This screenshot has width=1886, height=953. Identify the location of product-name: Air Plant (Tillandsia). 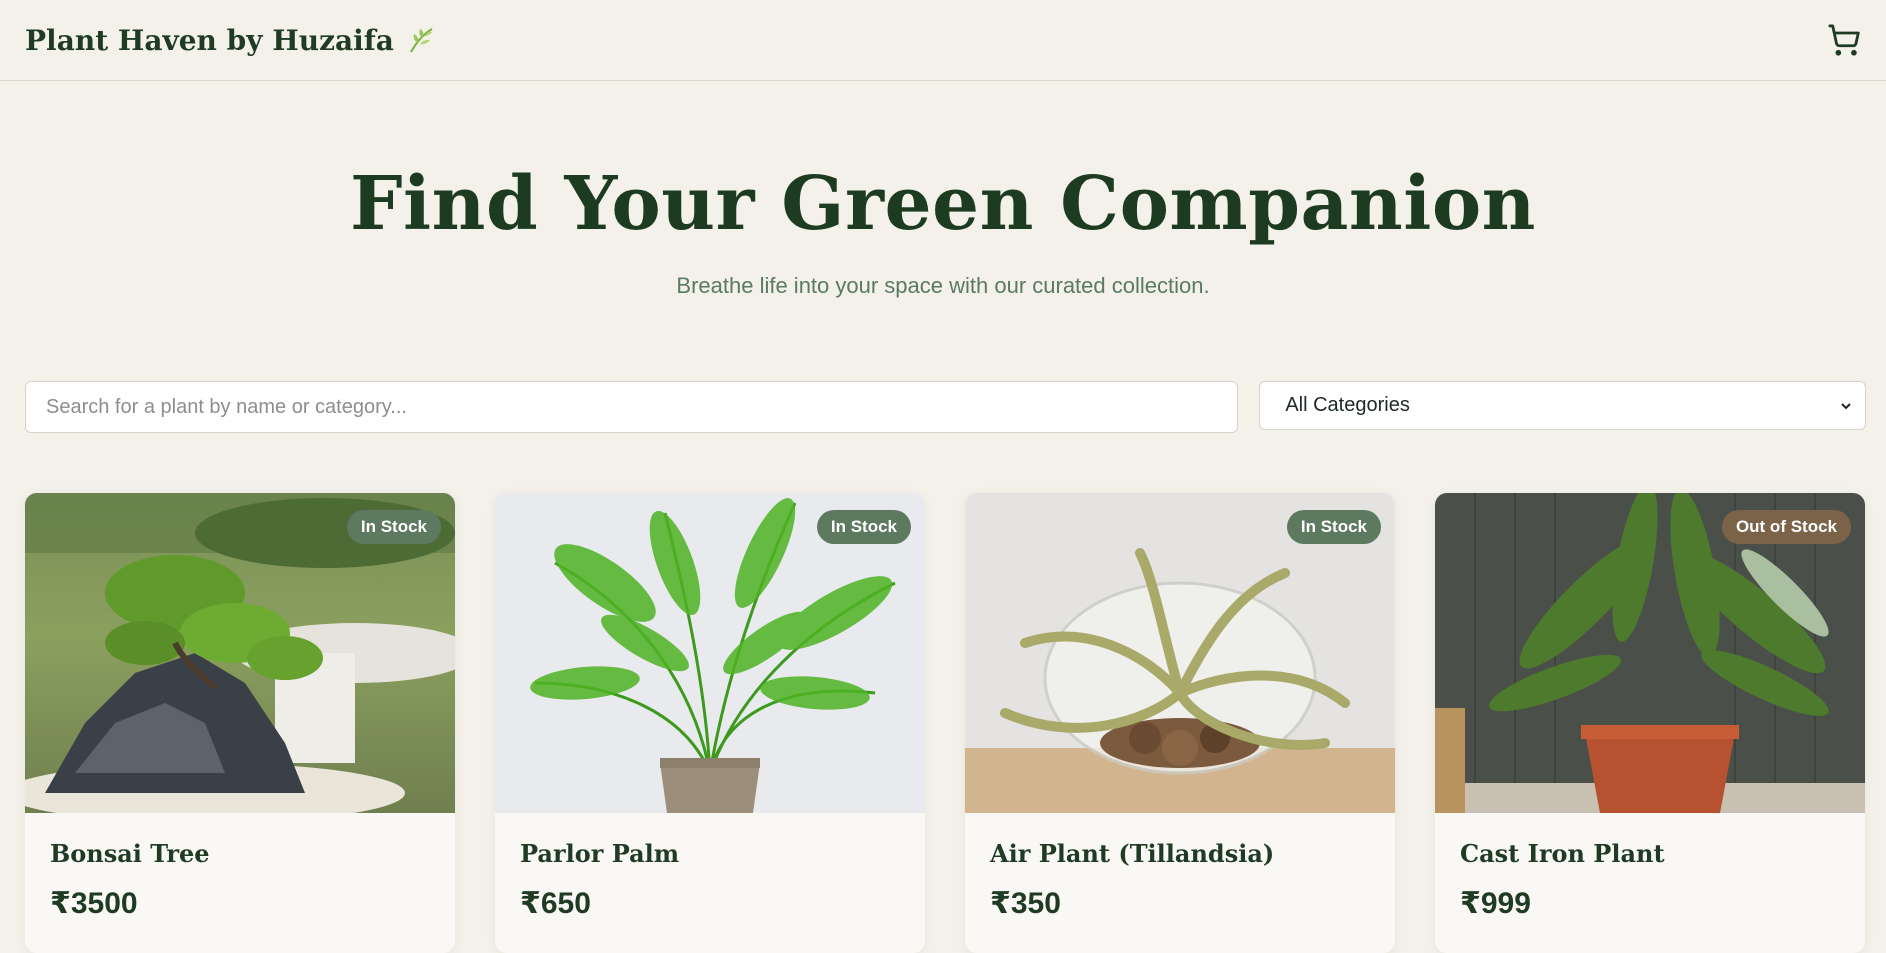
(1132, 853).